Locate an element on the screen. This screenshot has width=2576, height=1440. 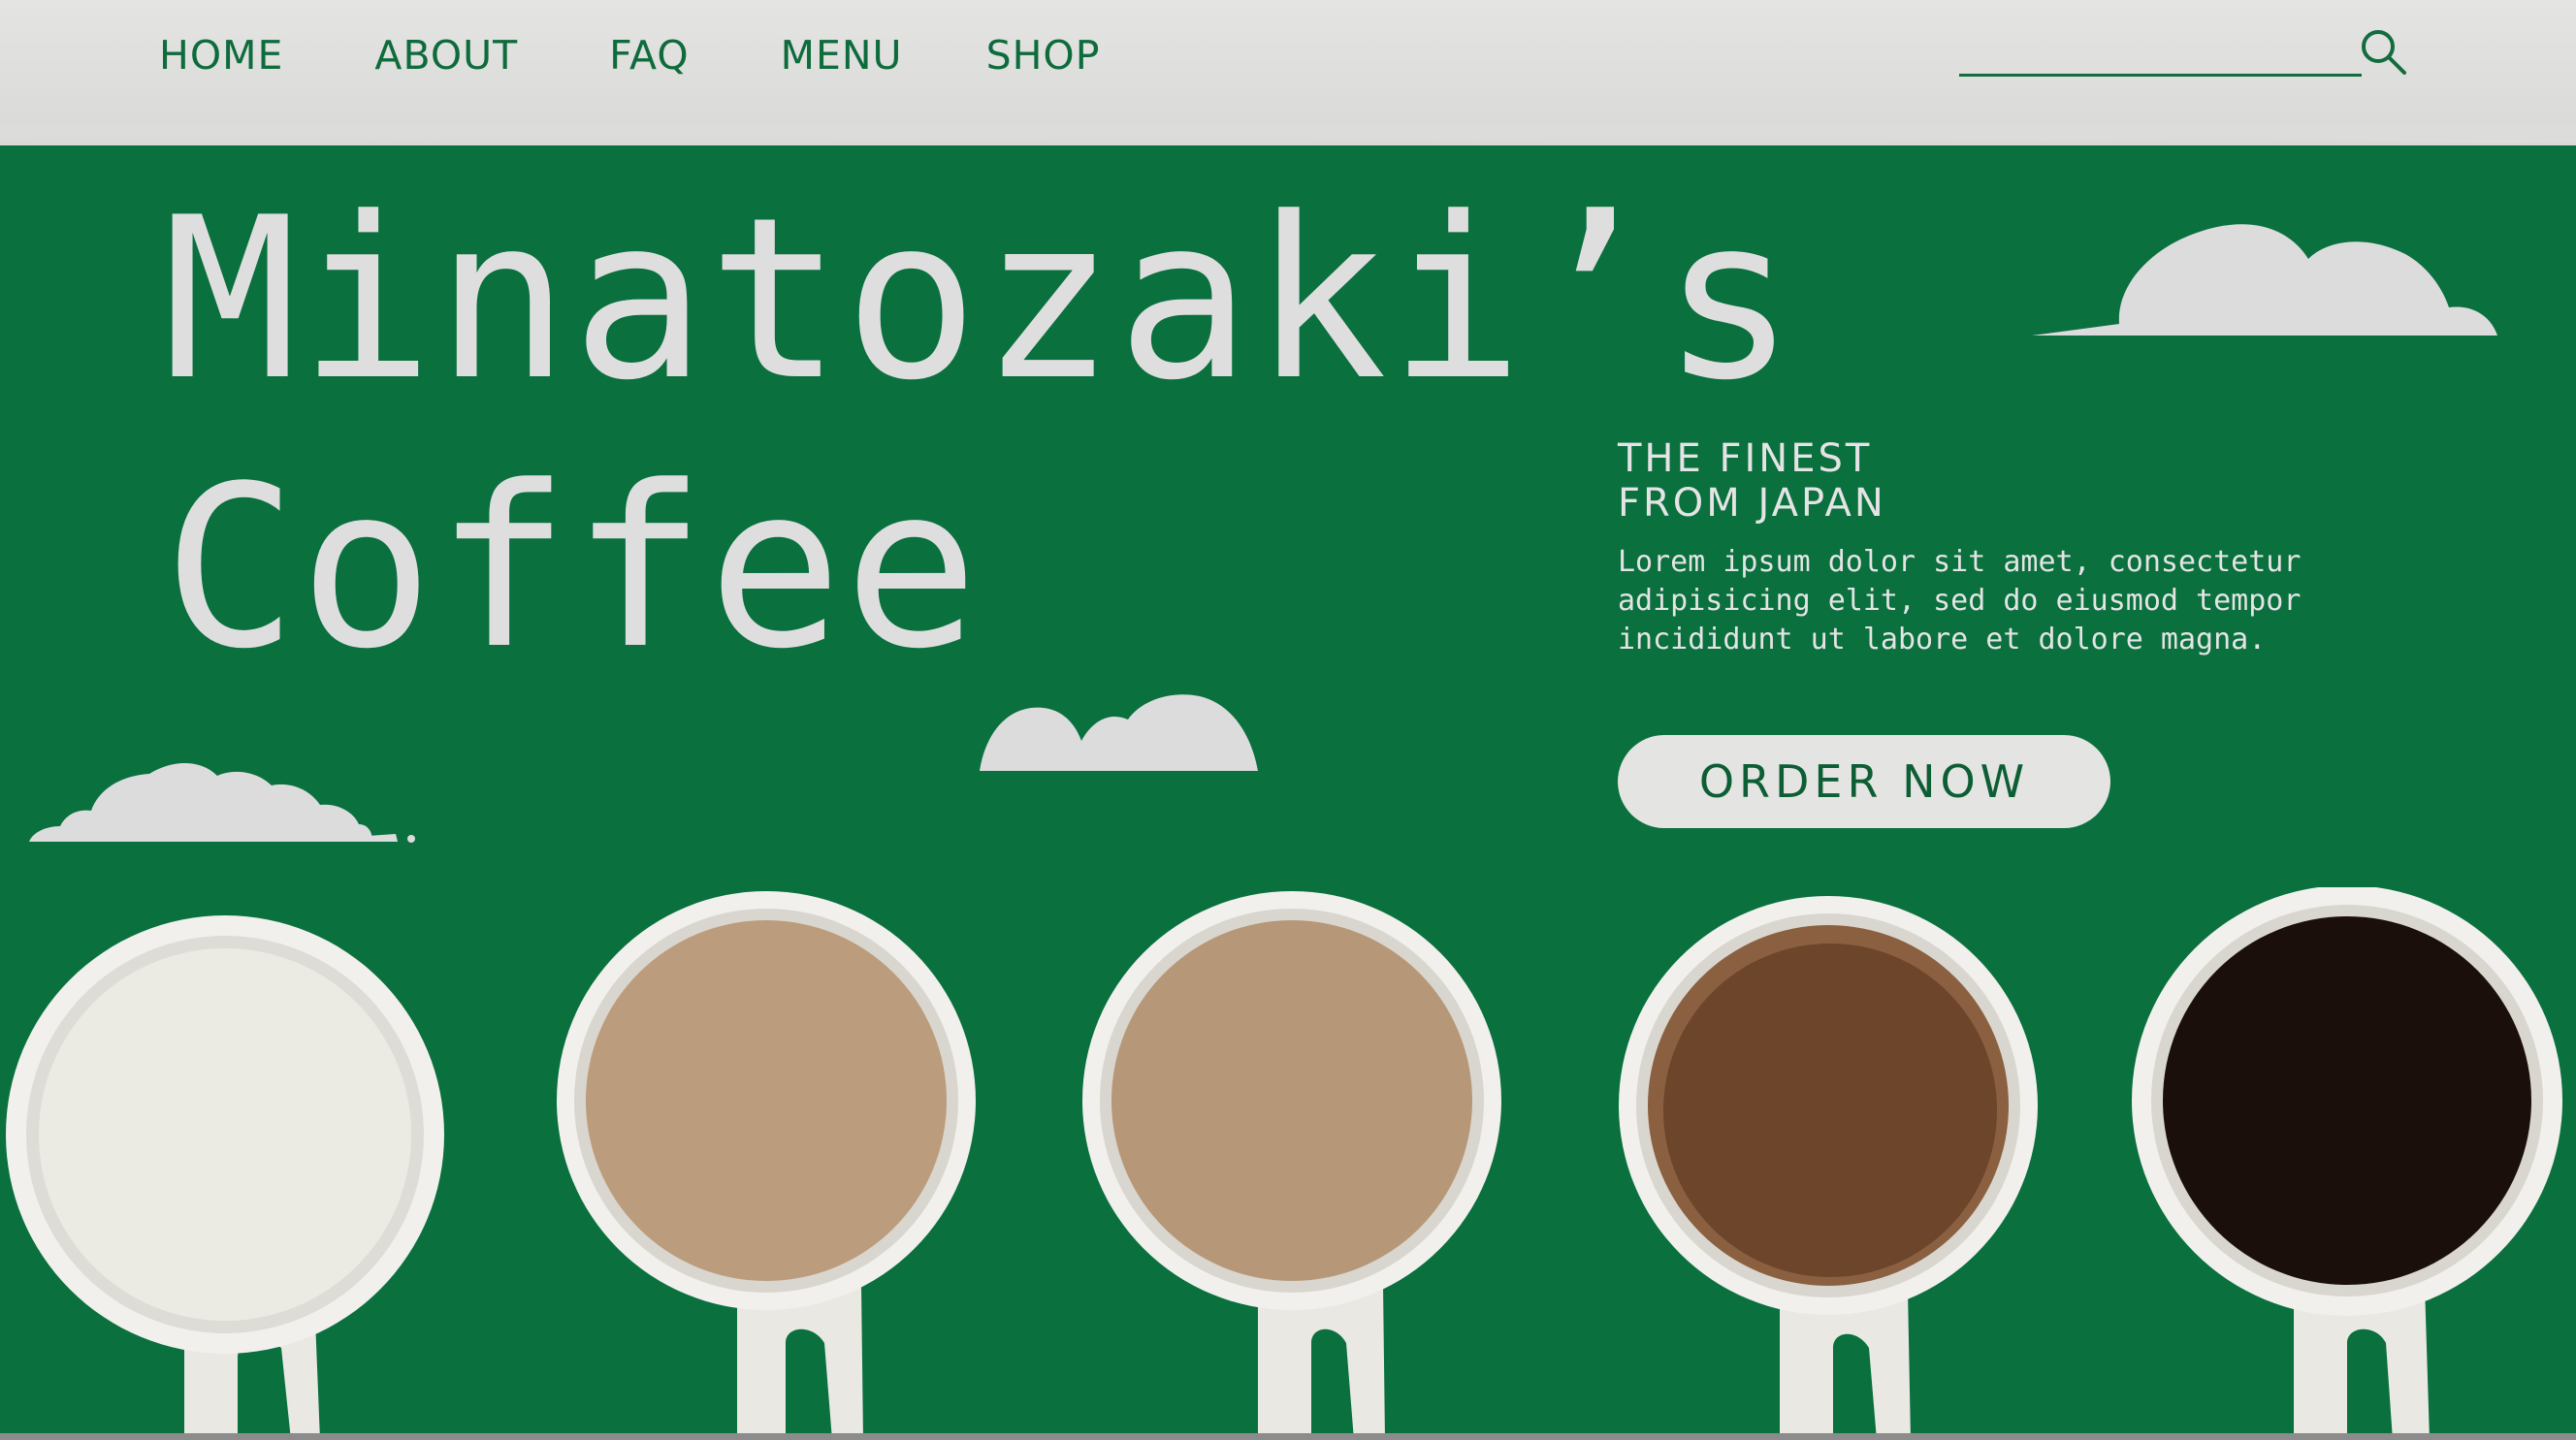
cloud-middle is located at coordinates (1089, 732).